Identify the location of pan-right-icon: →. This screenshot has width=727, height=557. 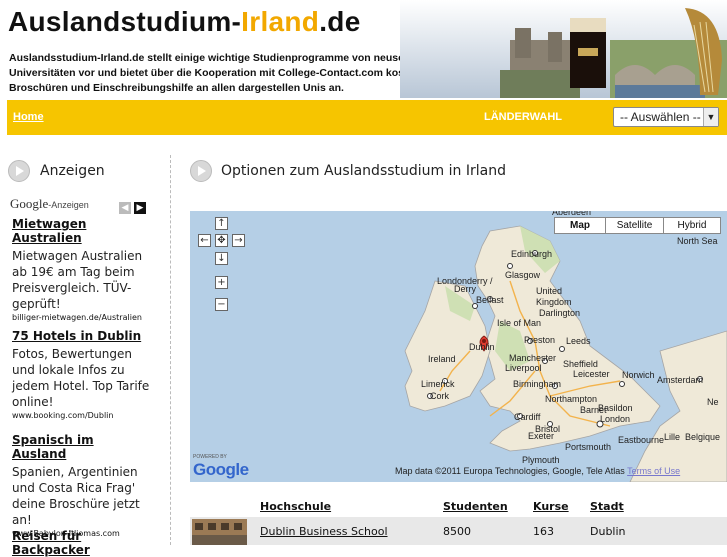
(238, 240).